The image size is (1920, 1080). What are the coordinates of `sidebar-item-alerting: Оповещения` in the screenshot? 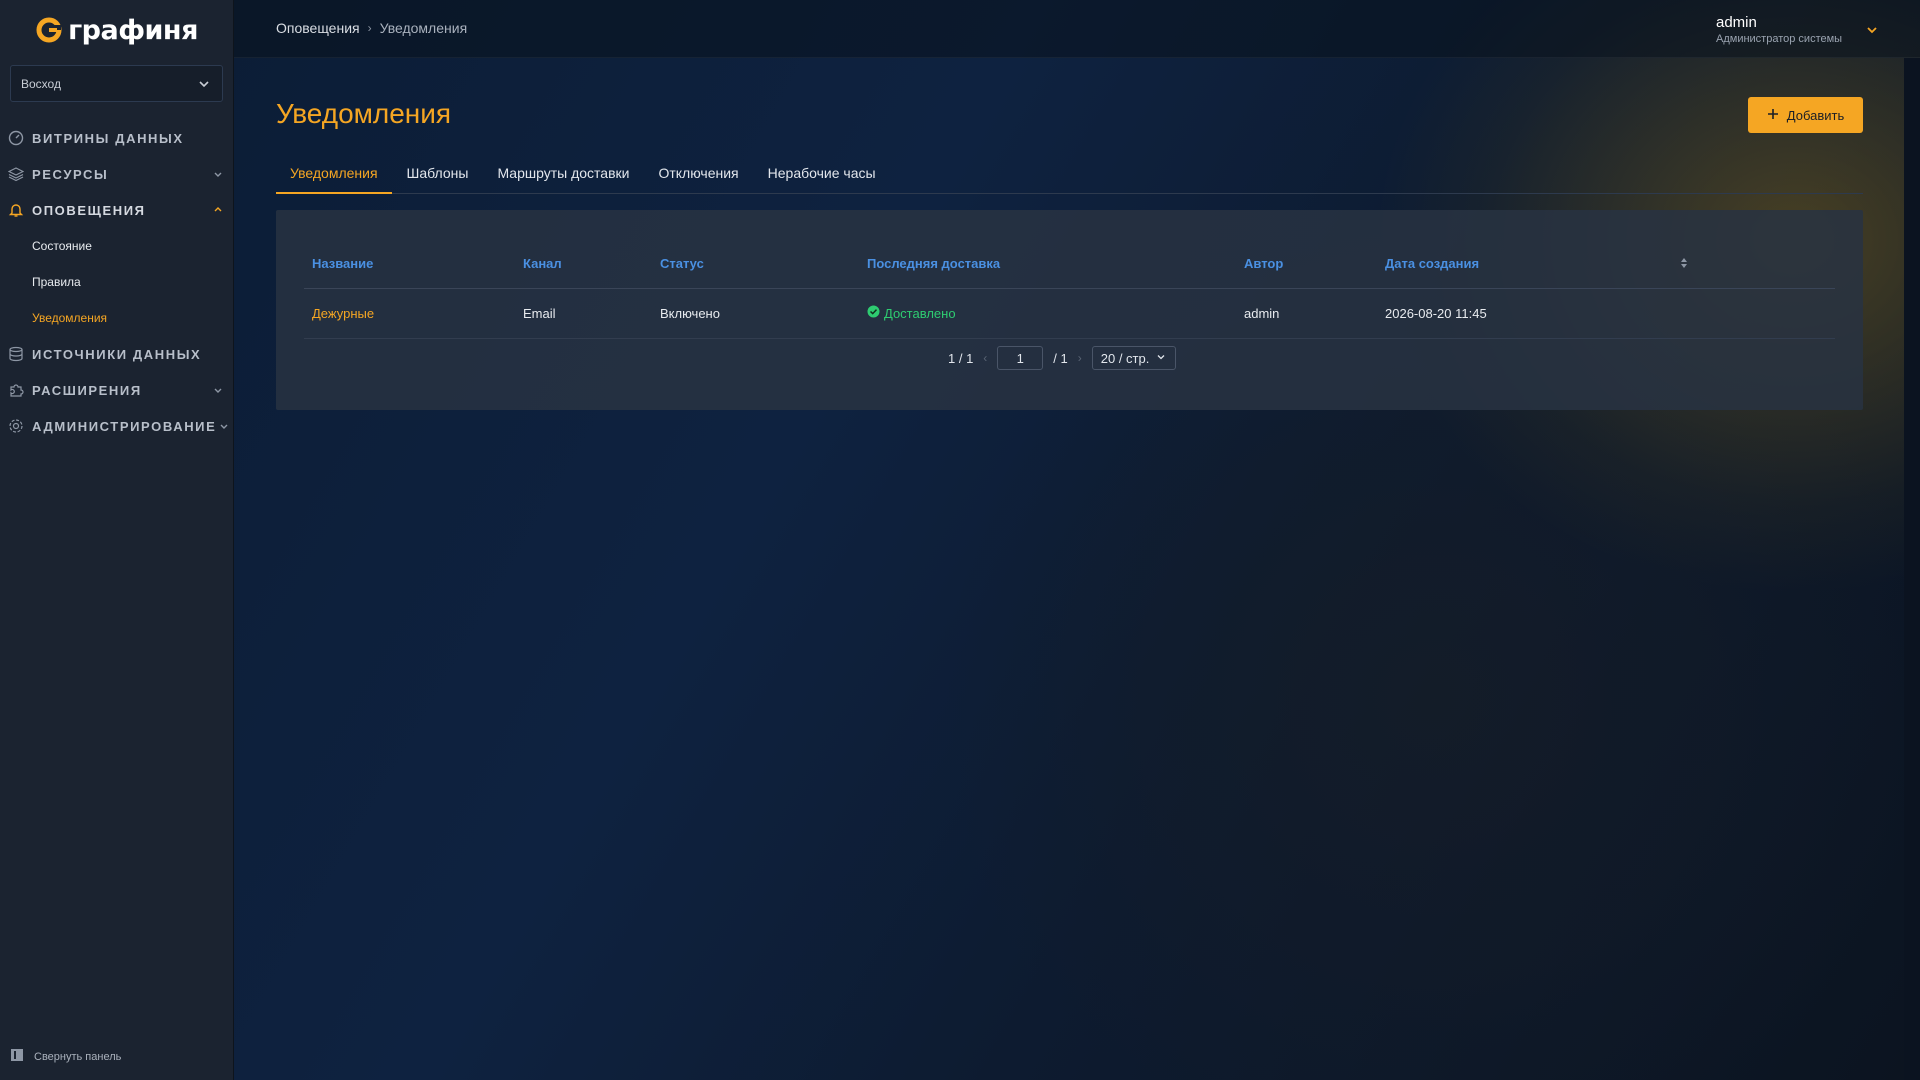 It's located at (117, 210).